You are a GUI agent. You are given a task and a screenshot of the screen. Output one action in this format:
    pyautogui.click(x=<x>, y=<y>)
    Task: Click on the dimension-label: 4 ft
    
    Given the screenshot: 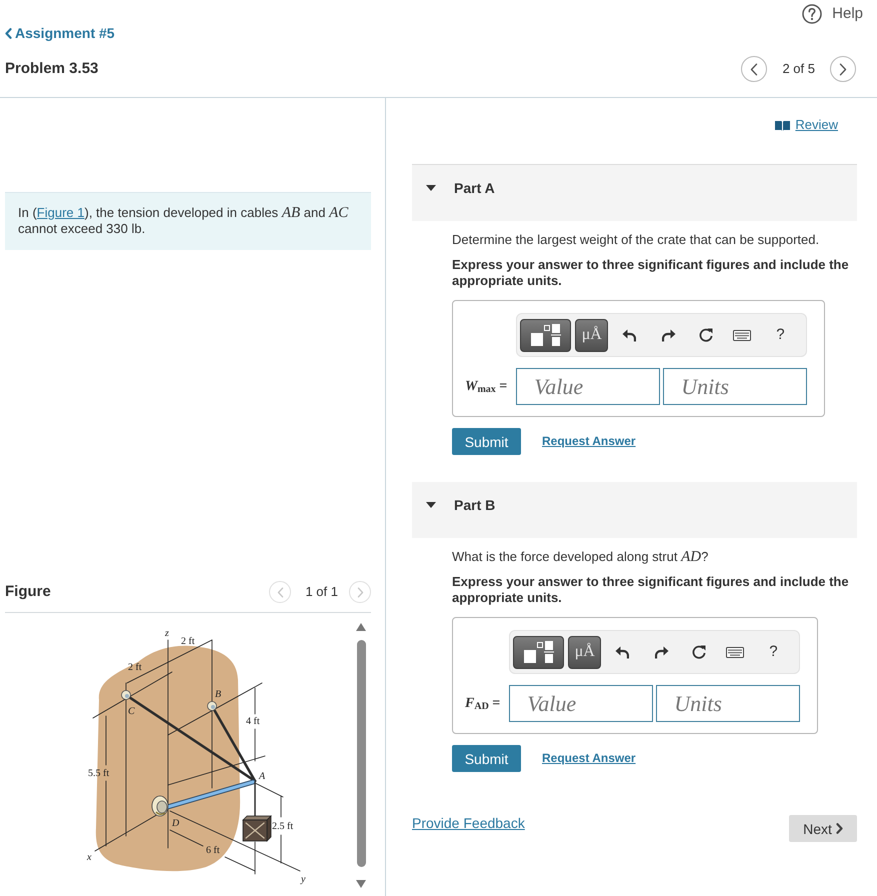 What is the action you would take?
    pyautogui.click(x=253, y=721)
    